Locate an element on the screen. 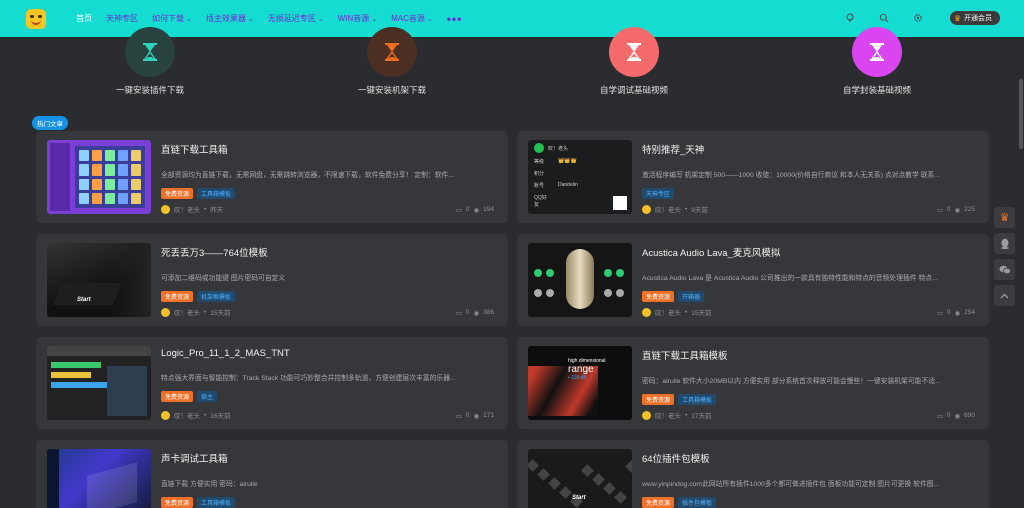 The width and height of the screenshot is (1024, 508). article-title: 直链下载工具箱 is located at coordinates (327, 149).